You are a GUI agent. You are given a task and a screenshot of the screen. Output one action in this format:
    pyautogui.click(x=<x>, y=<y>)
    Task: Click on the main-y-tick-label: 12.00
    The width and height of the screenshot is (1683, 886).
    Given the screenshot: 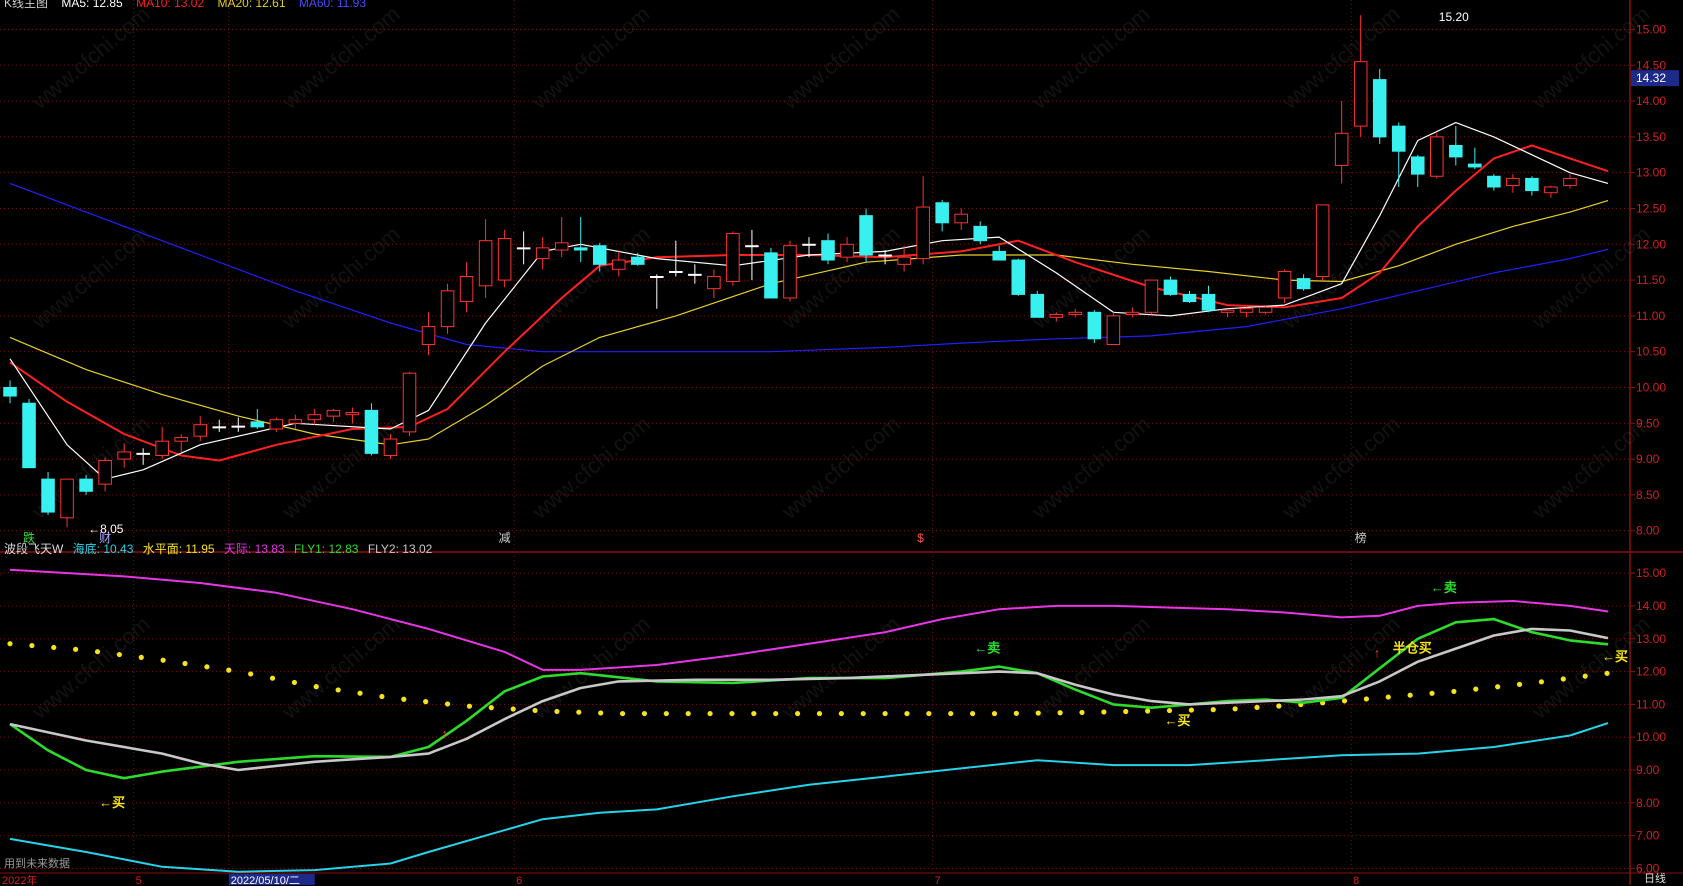 What is the action you would take?
    pyautogui.click(x=1651, y=244)
    